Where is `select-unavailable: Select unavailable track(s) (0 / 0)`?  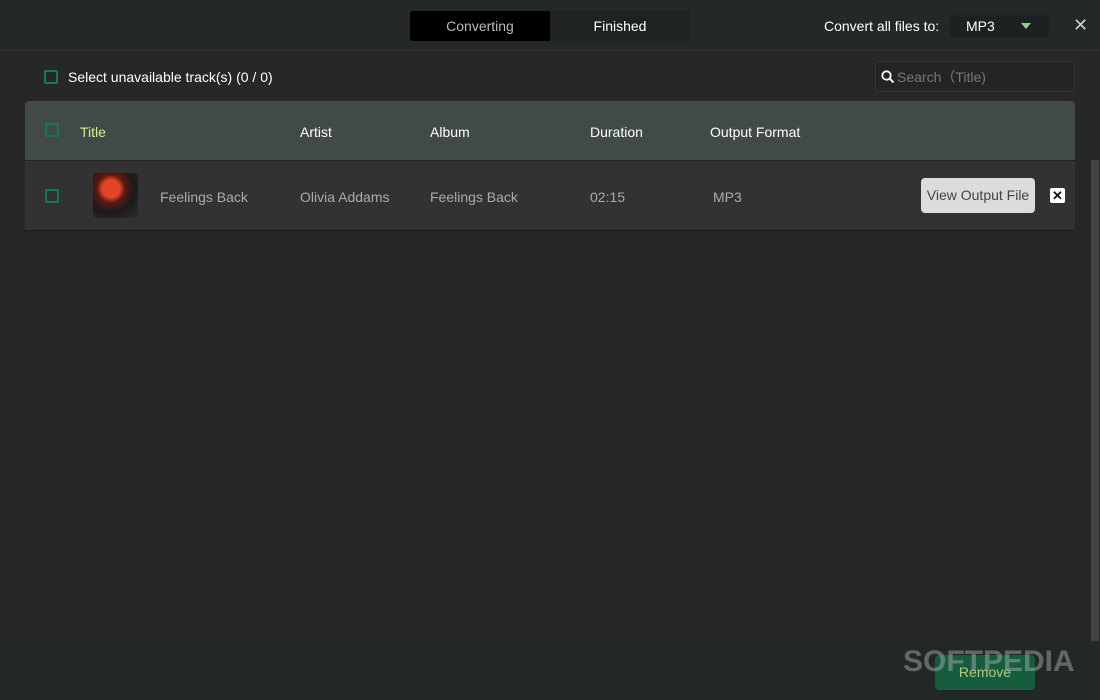
select-unavailable: Select unavailable track(s) (0 / 0) is located at coordinates (158, 77).